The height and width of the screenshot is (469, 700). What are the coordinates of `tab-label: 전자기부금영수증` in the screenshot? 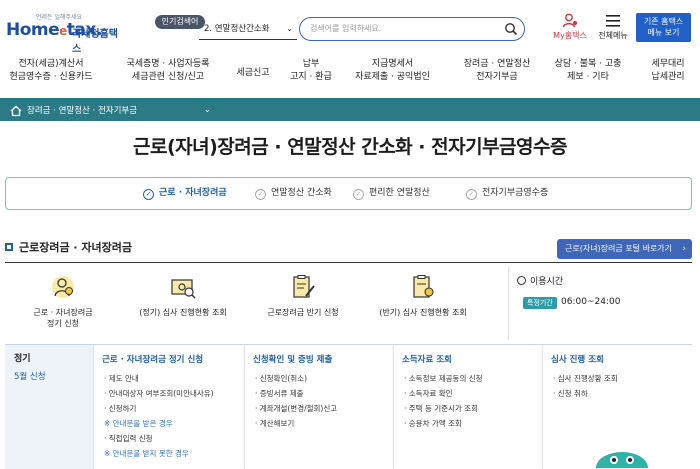 It's located at (515, 193).